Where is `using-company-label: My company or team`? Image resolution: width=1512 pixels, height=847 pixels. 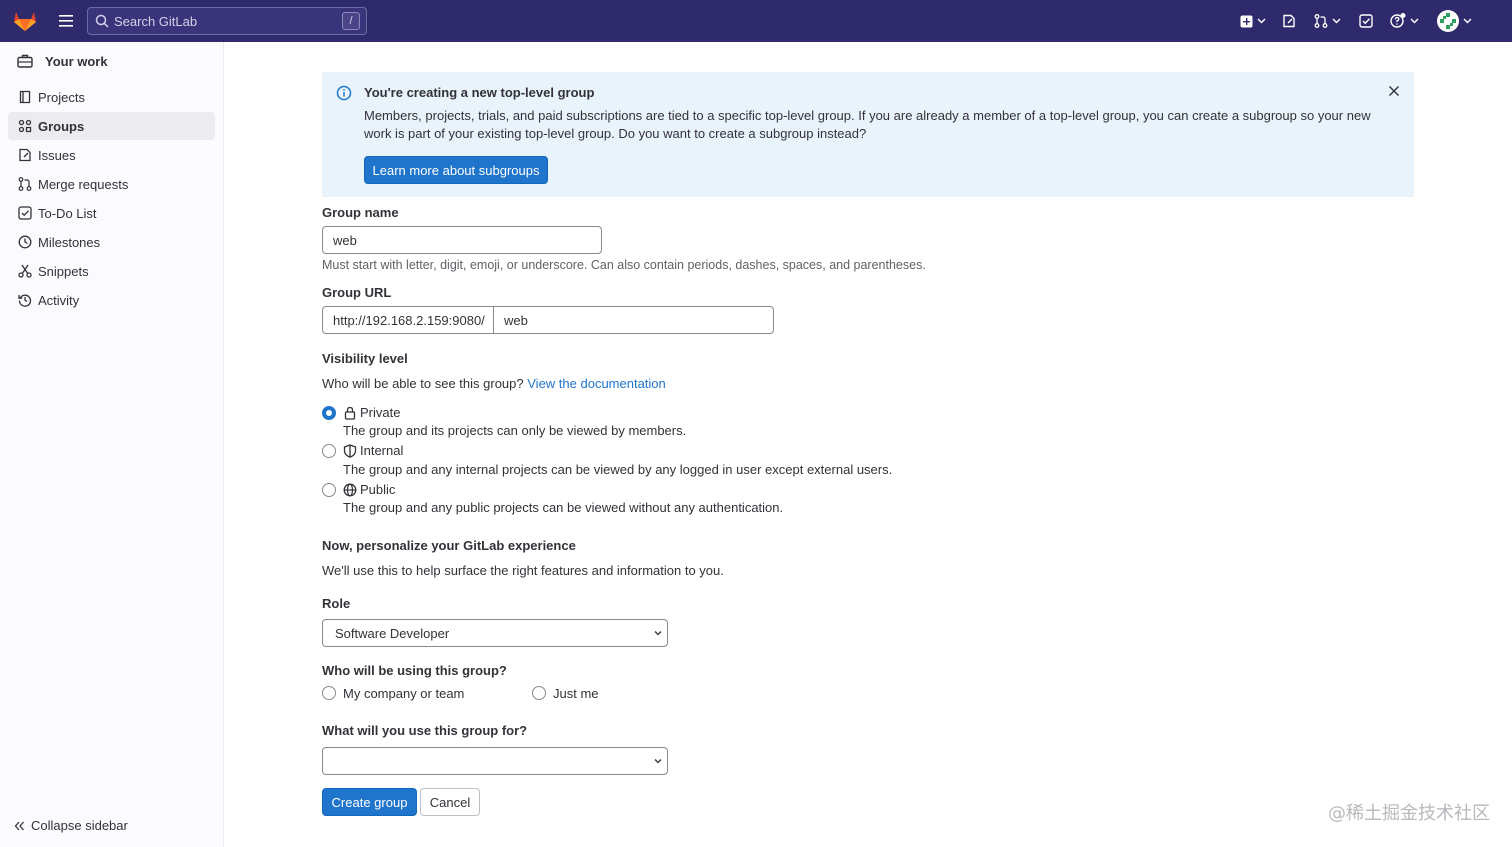 using-company-label: My company or team is located at coordinates (404, 693).